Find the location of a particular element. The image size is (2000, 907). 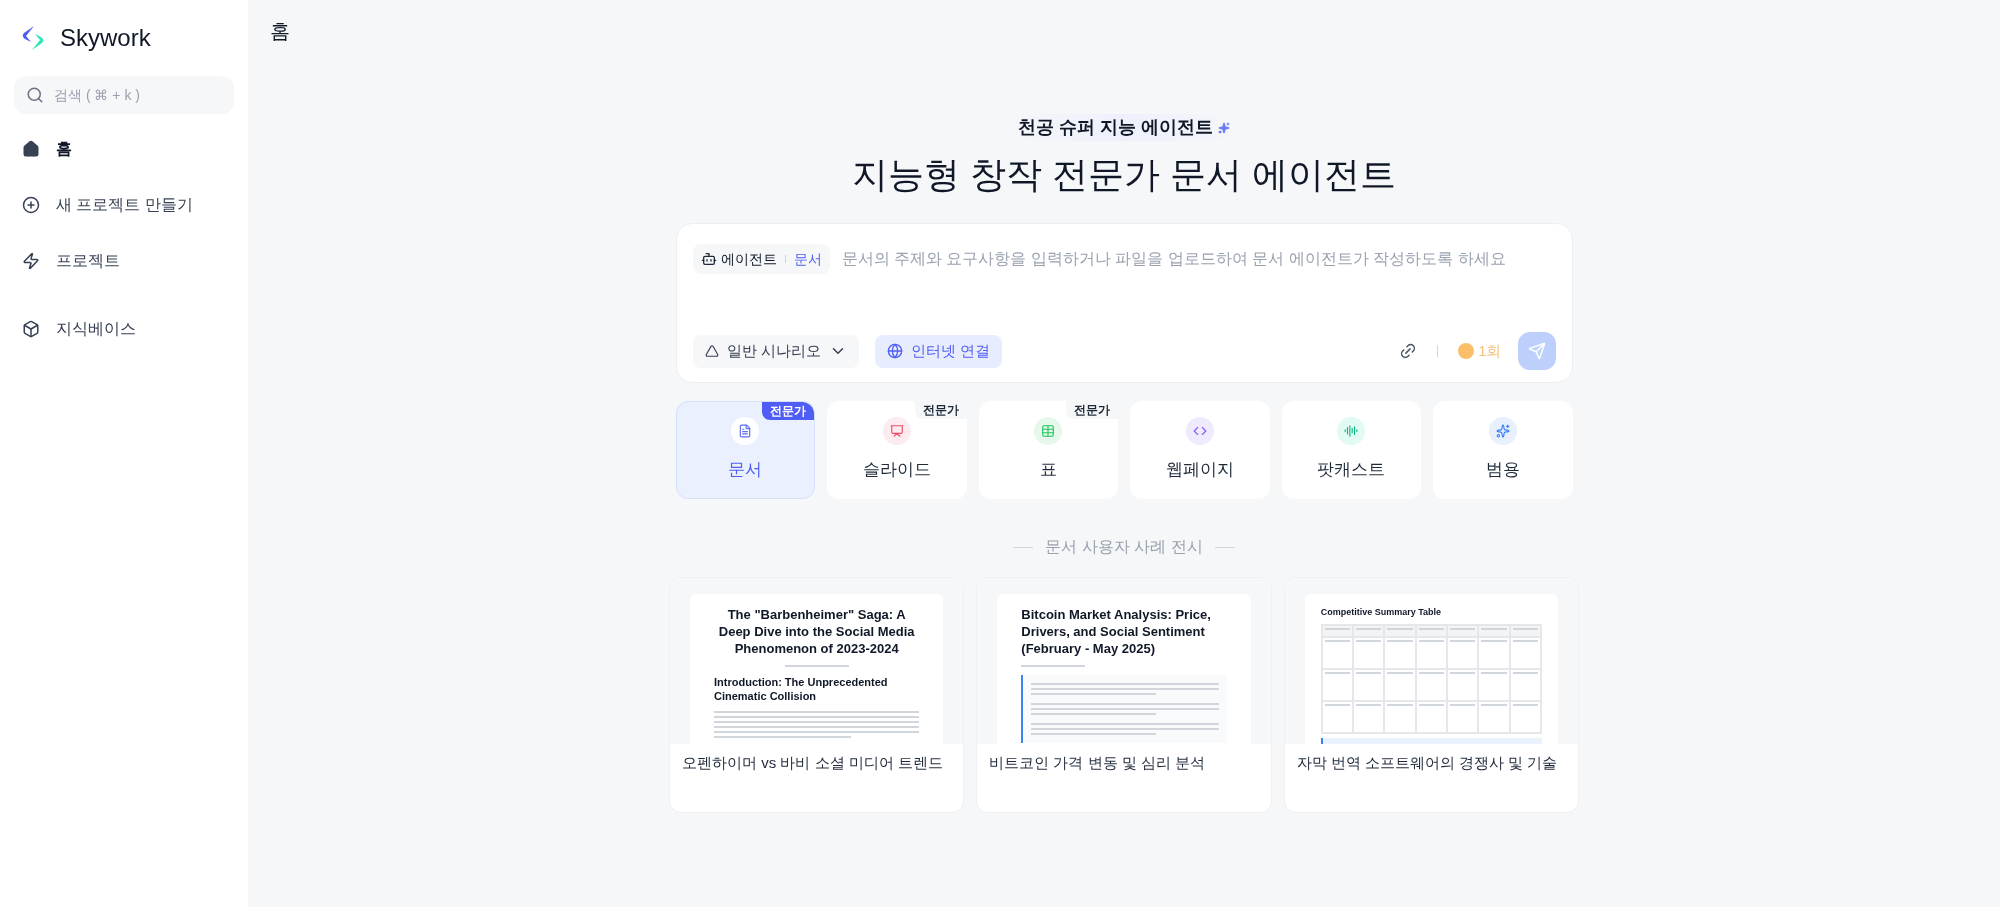

code-icon is located at coordinates (1199, 431).